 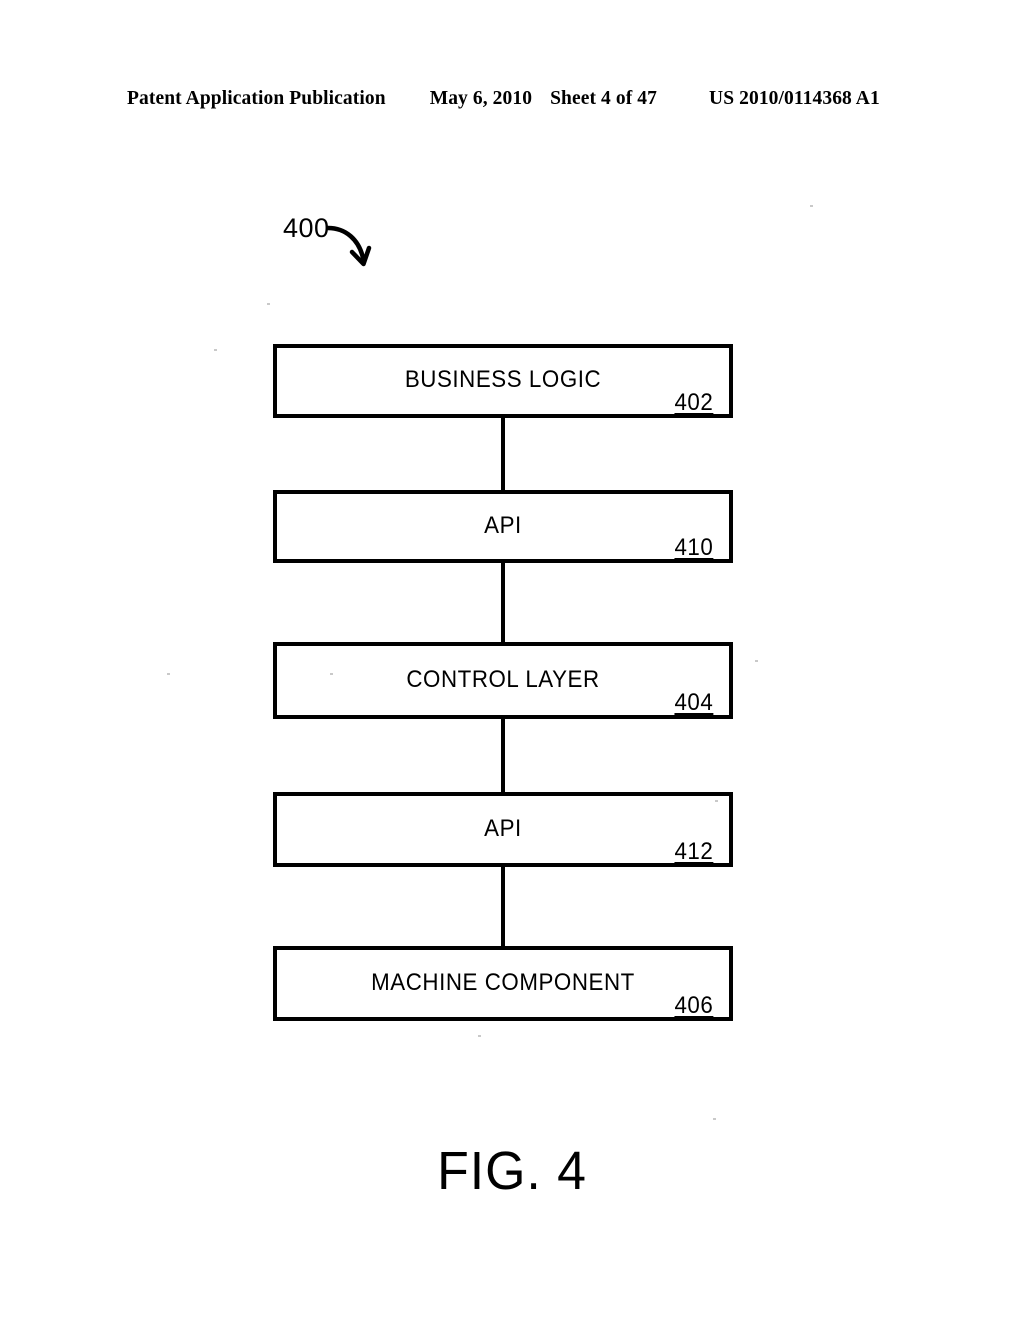 I want to click on block-business-logic: BUSINESS LOGIC 402, so click(x=503, y=381).